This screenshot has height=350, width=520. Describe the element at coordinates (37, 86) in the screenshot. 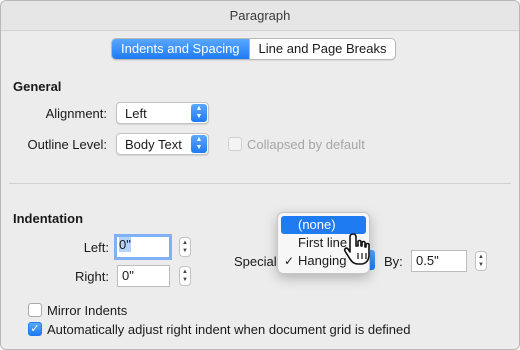

I see `general-section-title: General` at that location.